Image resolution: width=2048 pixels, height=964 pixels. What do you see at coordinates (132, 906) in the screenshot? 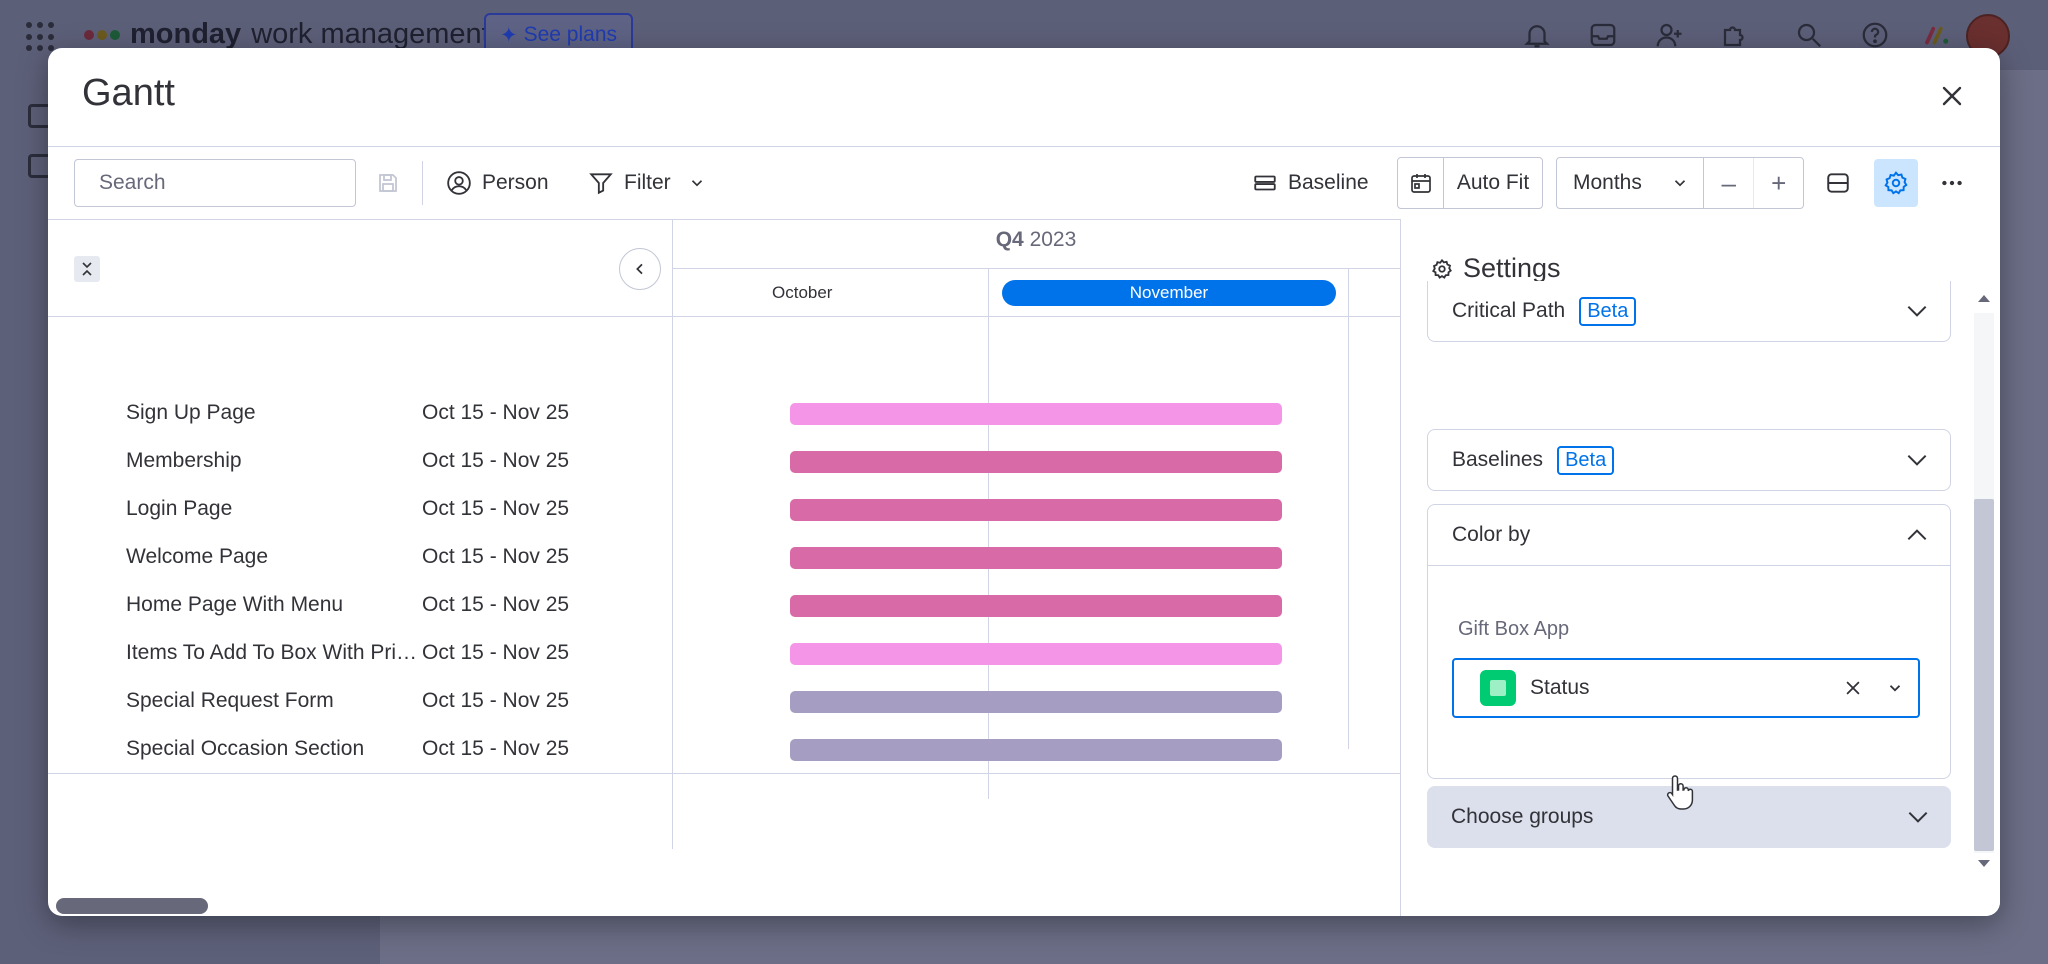
I see `horizontal-scrollbar` at bounding box center [132, 906].